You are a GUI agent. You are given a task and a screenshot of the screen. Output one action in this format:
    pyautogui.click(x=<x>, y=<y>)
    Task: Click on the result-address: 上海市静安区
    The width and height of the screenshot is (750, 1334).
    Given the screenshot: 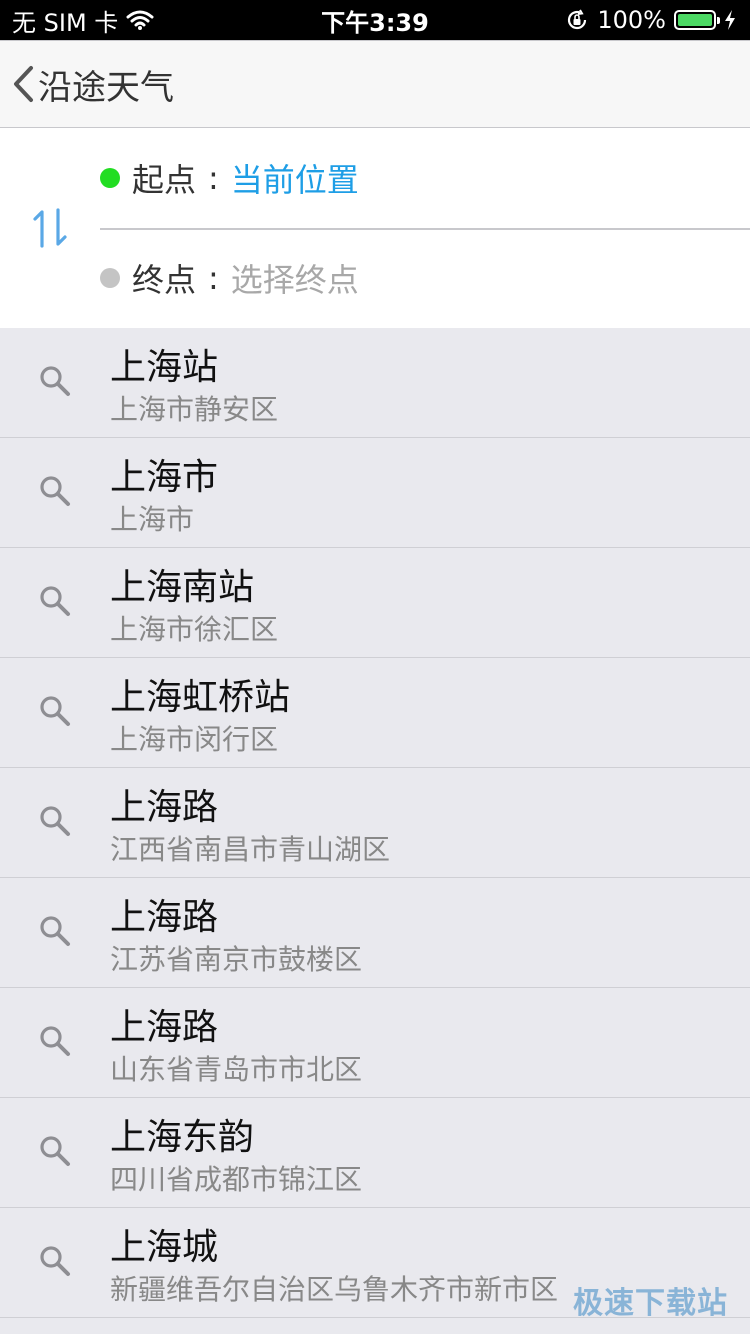 What is the action you would take?
    pyautogui.click(x=194, y=409)
    